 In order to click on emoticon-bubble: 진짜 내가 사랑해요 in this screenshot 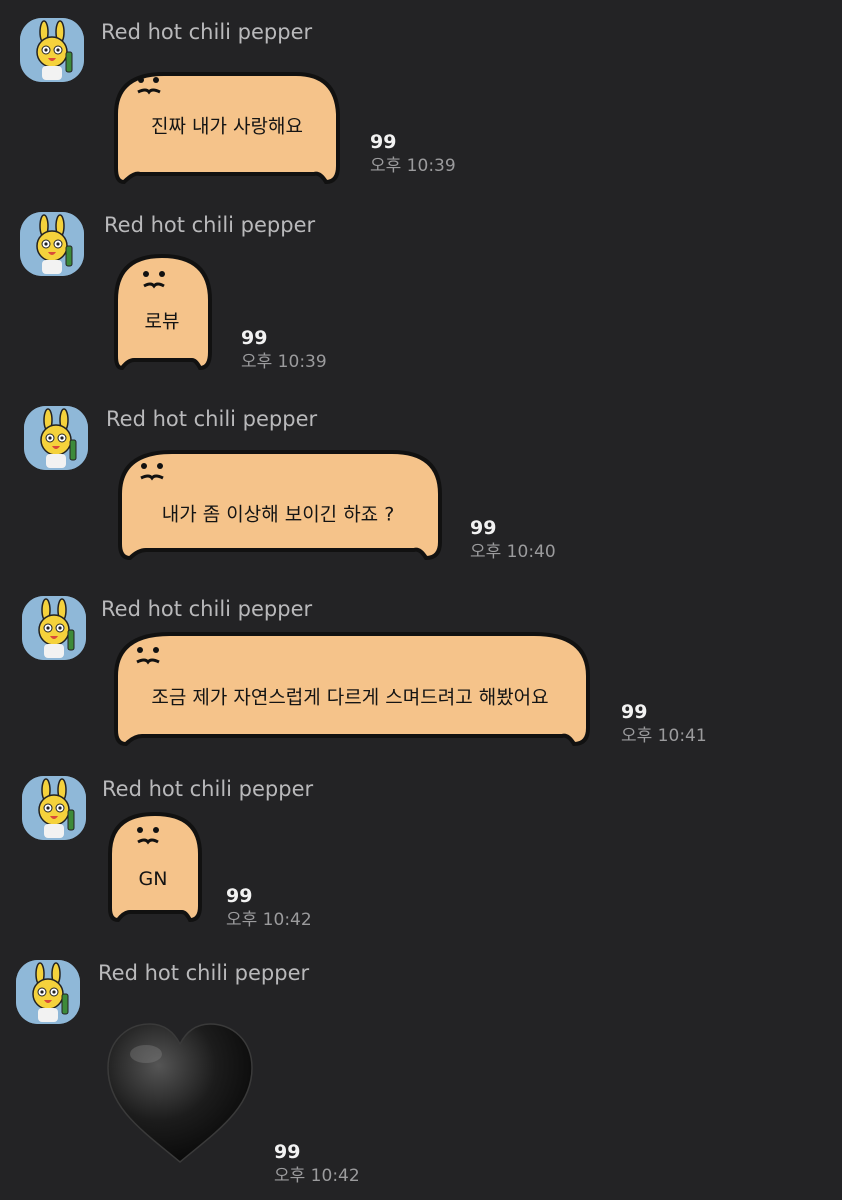, I will do `click(226, 126)`.